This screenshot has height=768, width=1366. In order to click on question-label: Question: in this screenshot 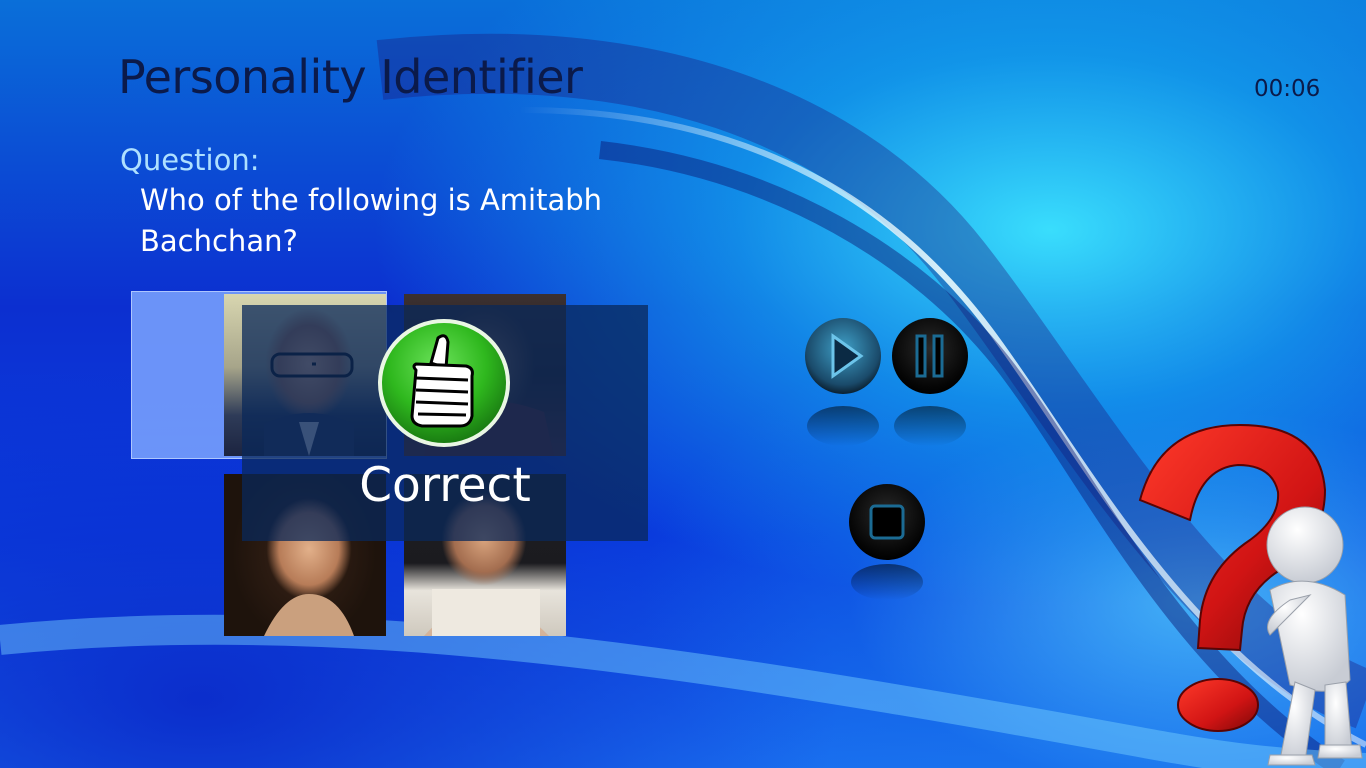, I will do `click(190, 160)`.